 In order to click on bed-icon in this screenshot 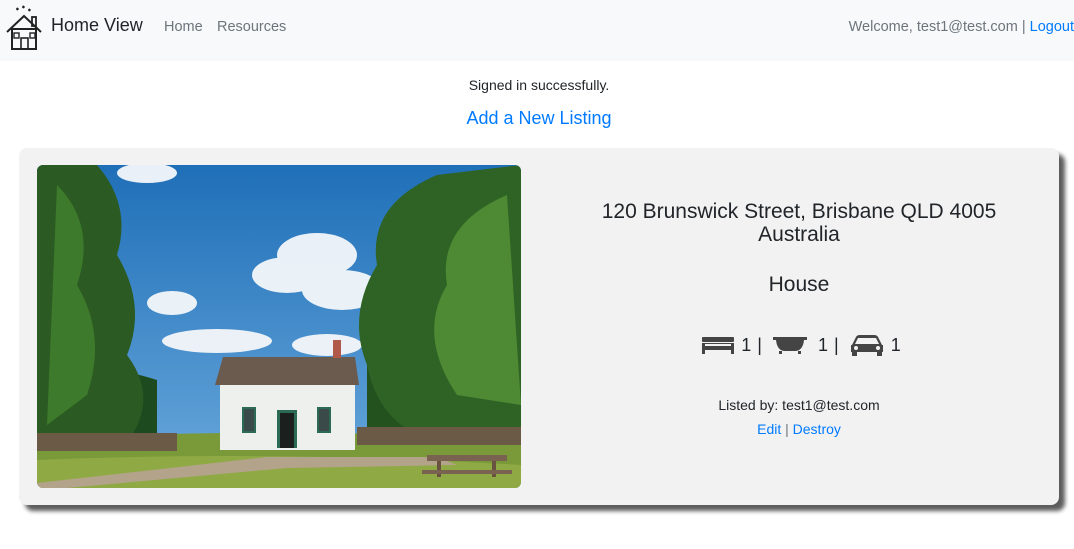, I will do `click(718, 345)`.